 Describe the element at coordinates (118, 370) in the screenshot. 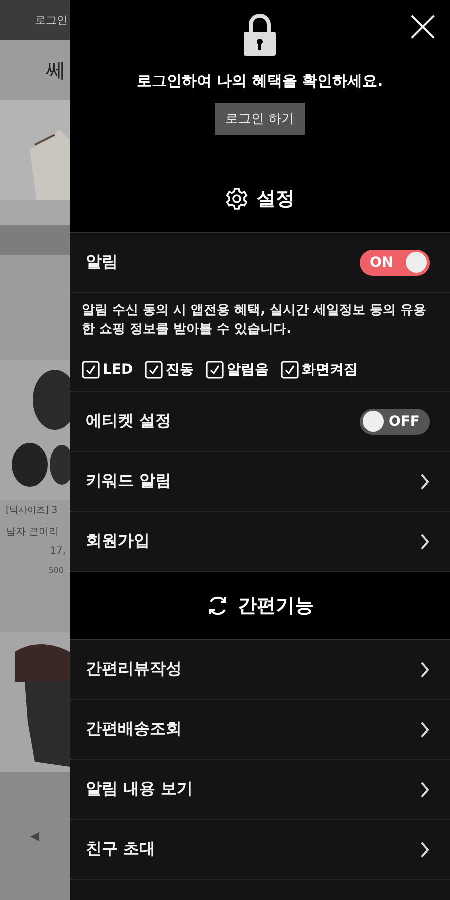

I see `checkbox-label: LED` at that location.